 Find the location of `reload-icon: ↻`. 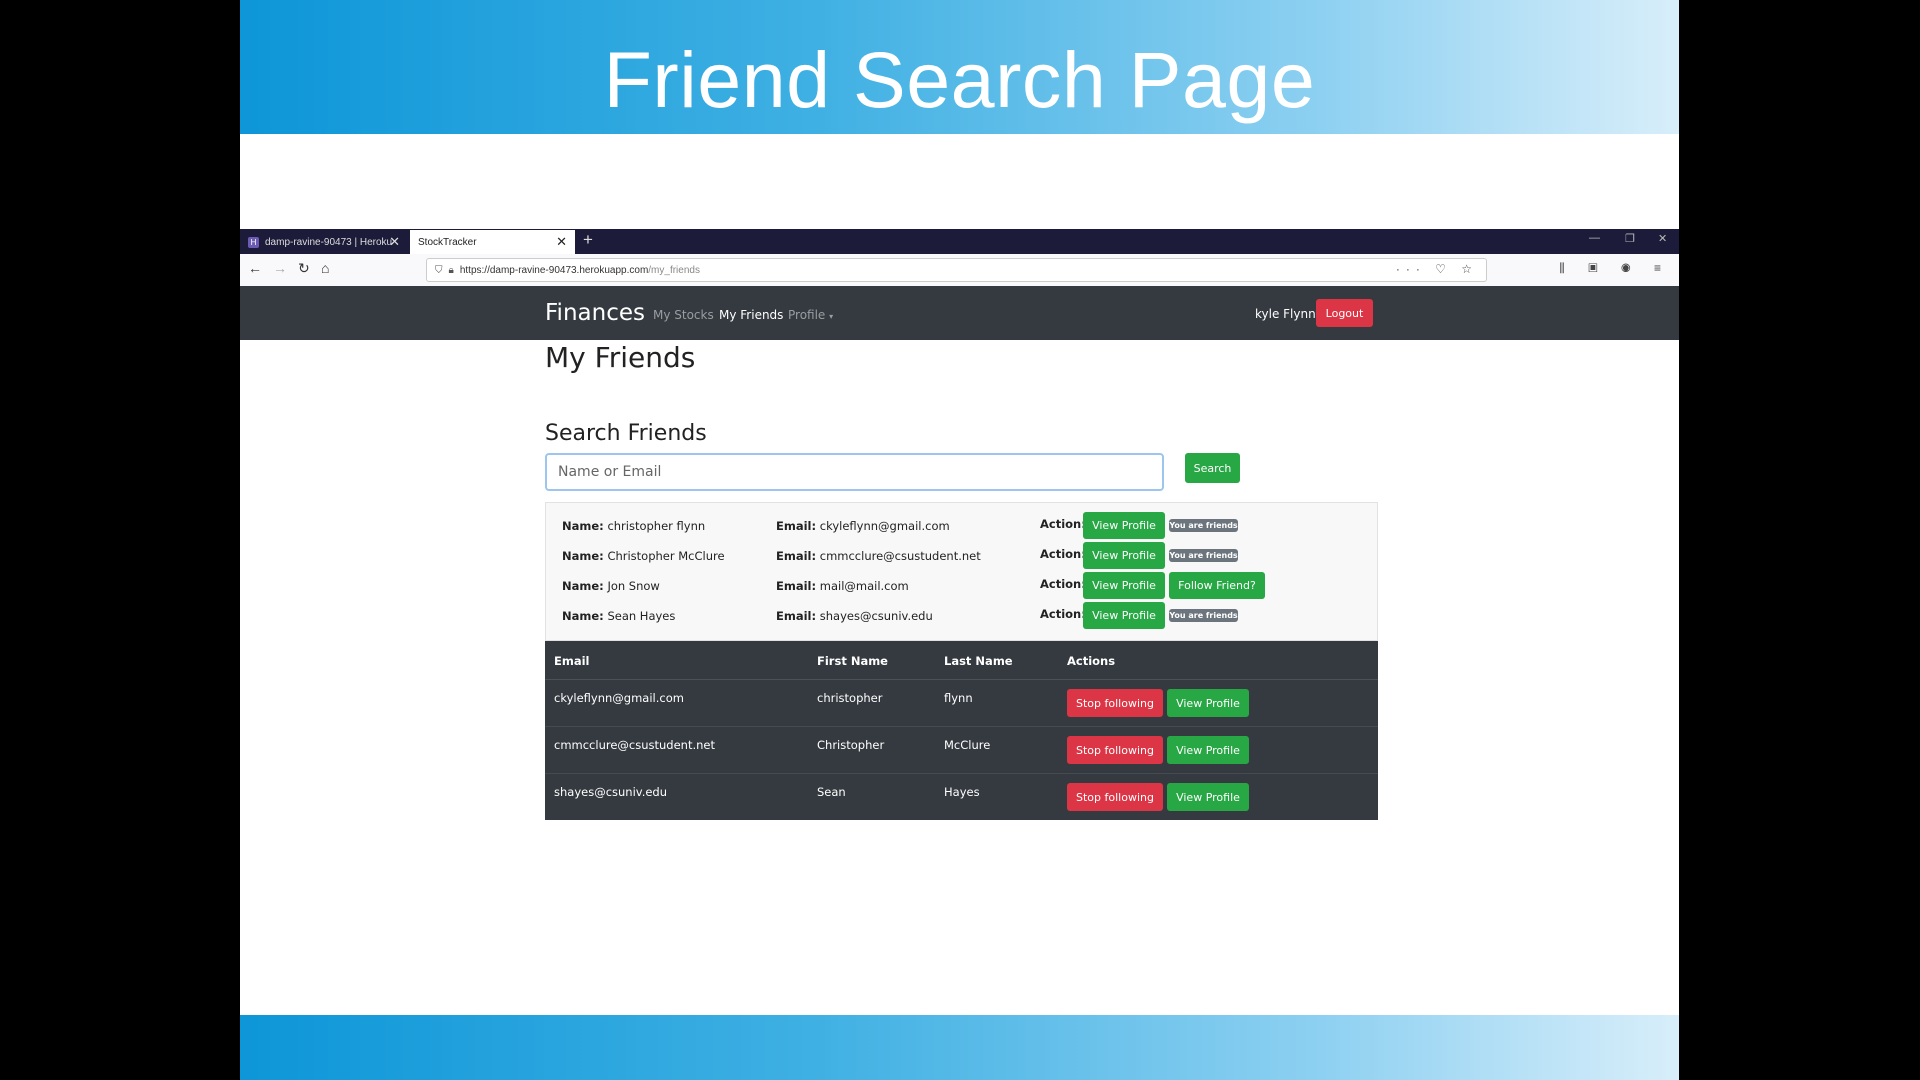

reload-icon: ↻ is located at coordinates (304, 268).